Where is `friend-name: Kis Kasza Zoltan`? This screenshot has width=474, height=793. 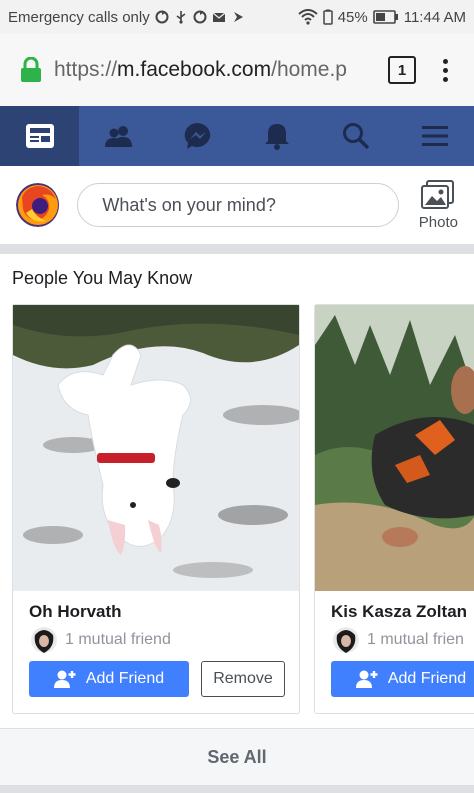
friend-name: Kis Kasza Zoltan is located at coordinates (399, 612).